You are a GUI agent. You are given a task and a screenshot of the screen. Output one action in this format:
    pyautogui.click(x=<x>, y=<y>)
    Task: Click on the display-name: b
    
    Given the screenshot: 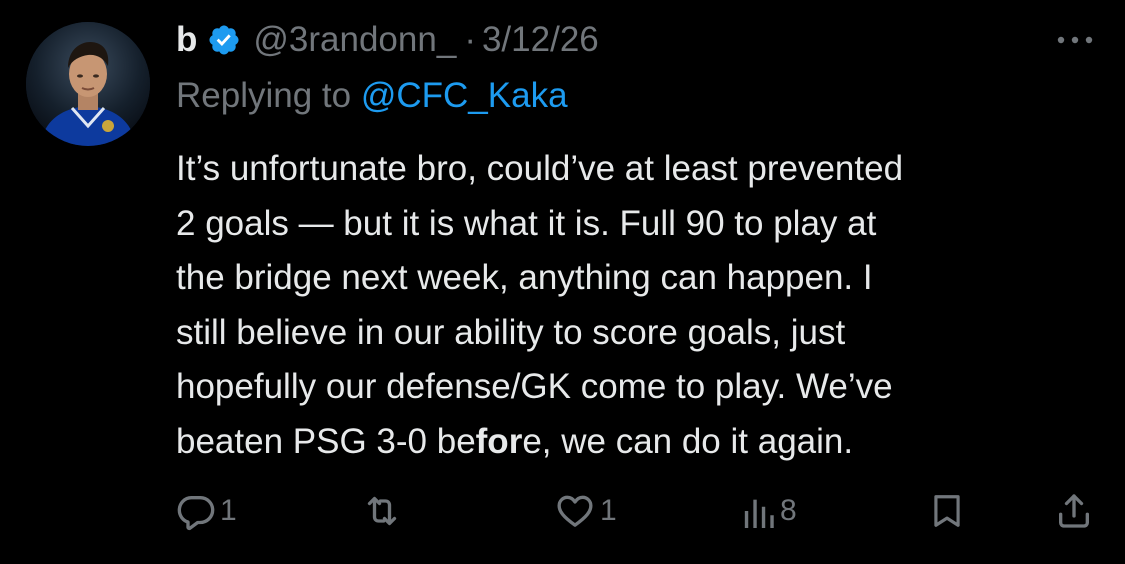 What is the action you would take?
    pyautogui.click(x=186, y=40)
    